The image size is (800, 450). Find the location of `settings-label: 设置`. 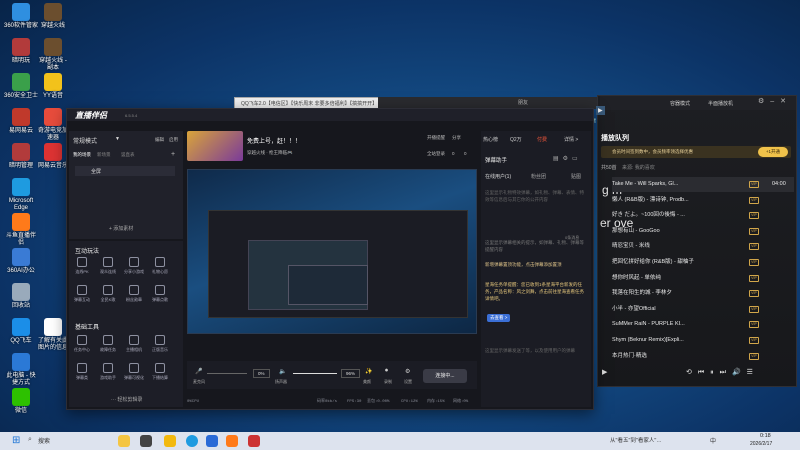

settings-label: 设置 is located at coordinates (408, 382).